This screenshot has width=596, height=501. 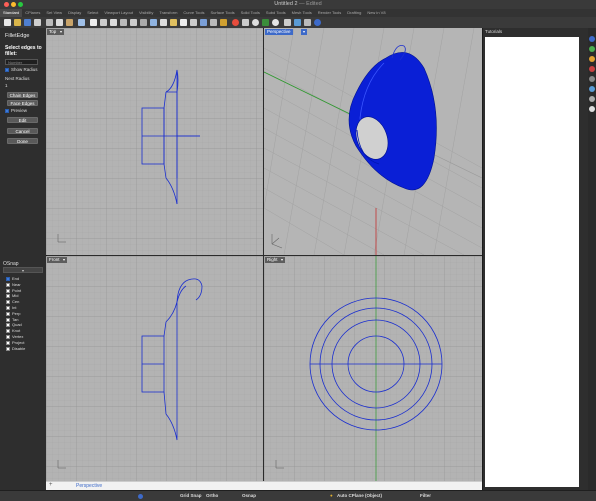 What do you see at coordinates (11, 307) in the screenshot?
I see `osnap-item-int: Int` at bounding box center [11, 307].